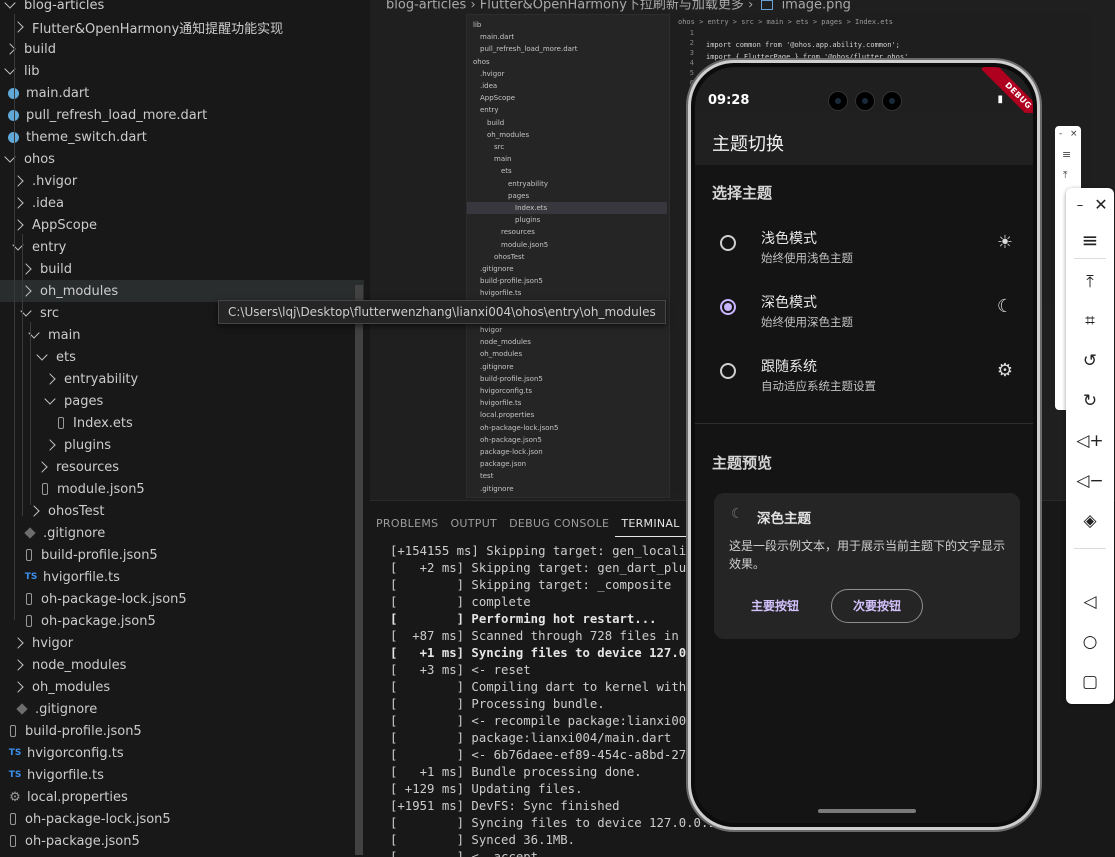 The image size is (1115, 857). I want to click on explorer-item: main, so click(182, 335).